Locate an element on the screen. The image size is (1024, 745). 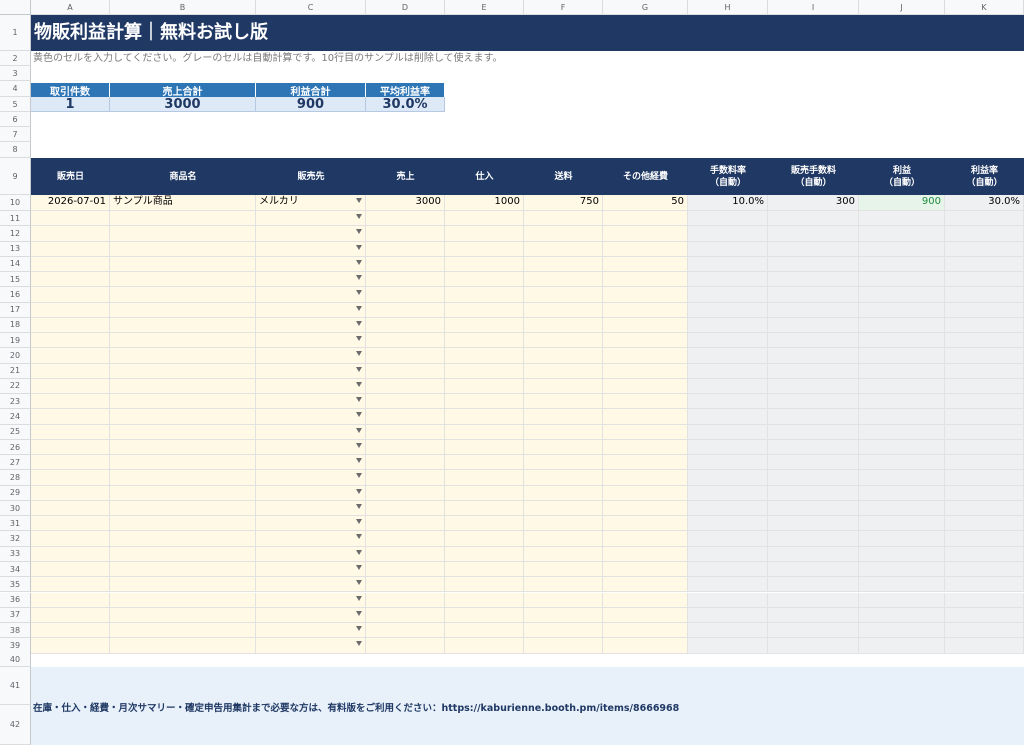
table-header-cell: 利益 （自動） is located at coordinates (902, 176).